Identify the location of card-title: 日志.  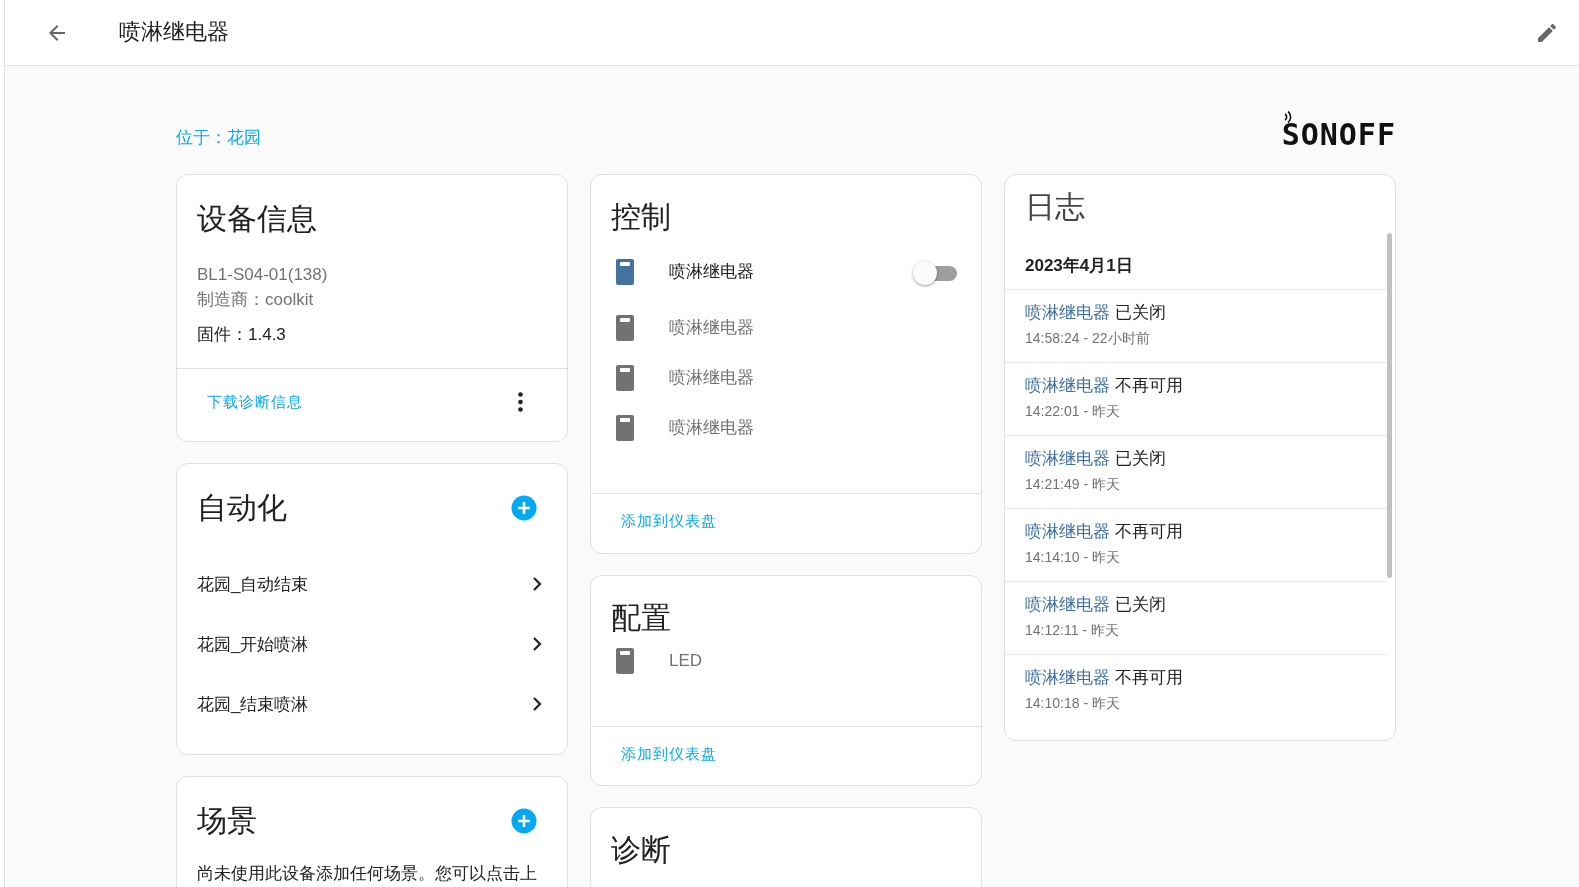
(1055, 207).